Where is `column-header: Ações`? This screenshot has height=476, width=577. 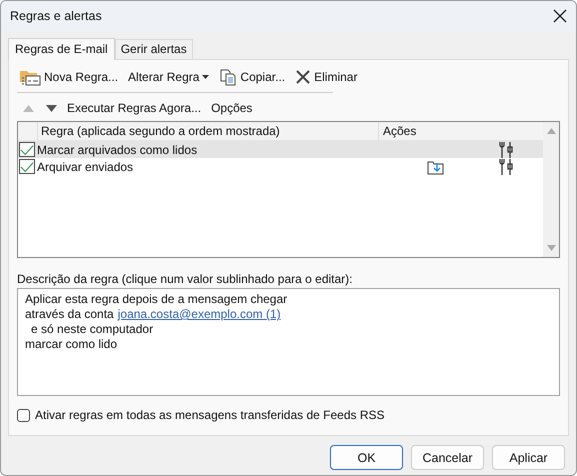
column-header: Ações is located at coordinates (397, 131).